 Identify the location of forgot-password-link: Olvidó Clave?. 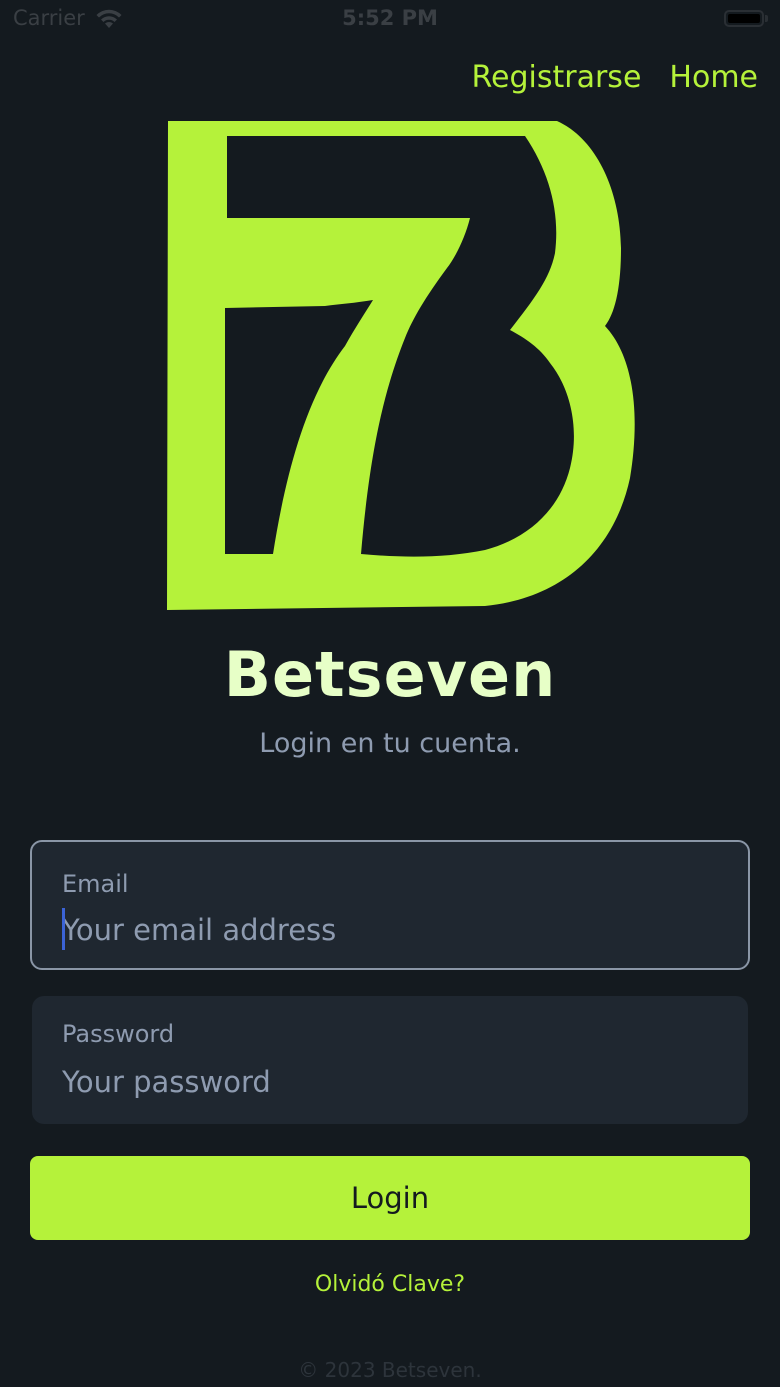
(390, 1284).